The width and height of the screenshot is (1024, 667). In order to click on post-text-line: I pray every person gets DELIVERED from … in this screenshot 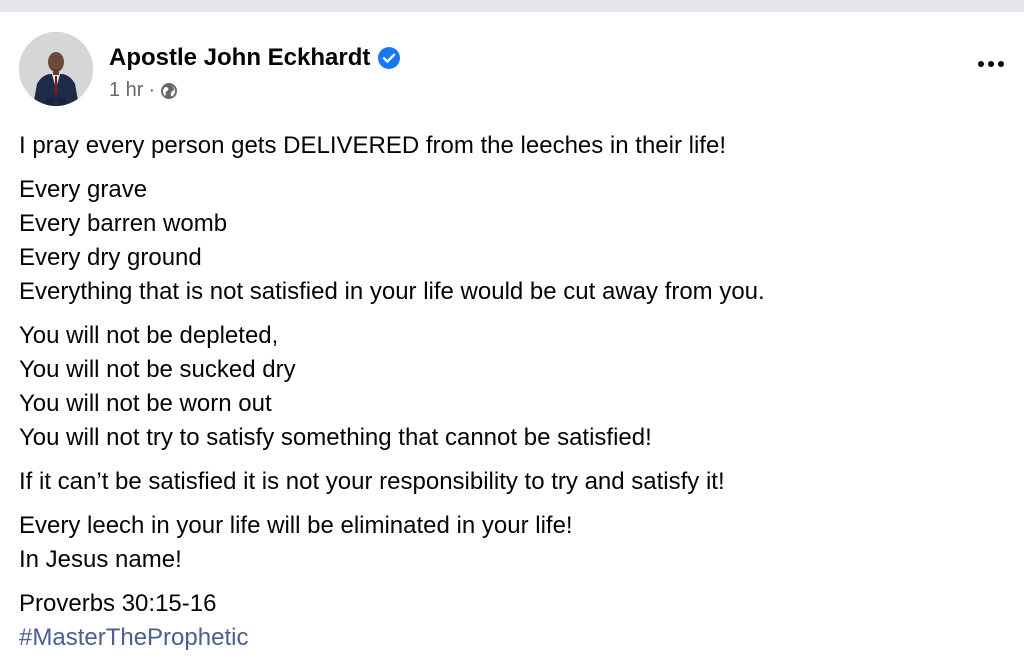, I will do `click(372, 145)`.